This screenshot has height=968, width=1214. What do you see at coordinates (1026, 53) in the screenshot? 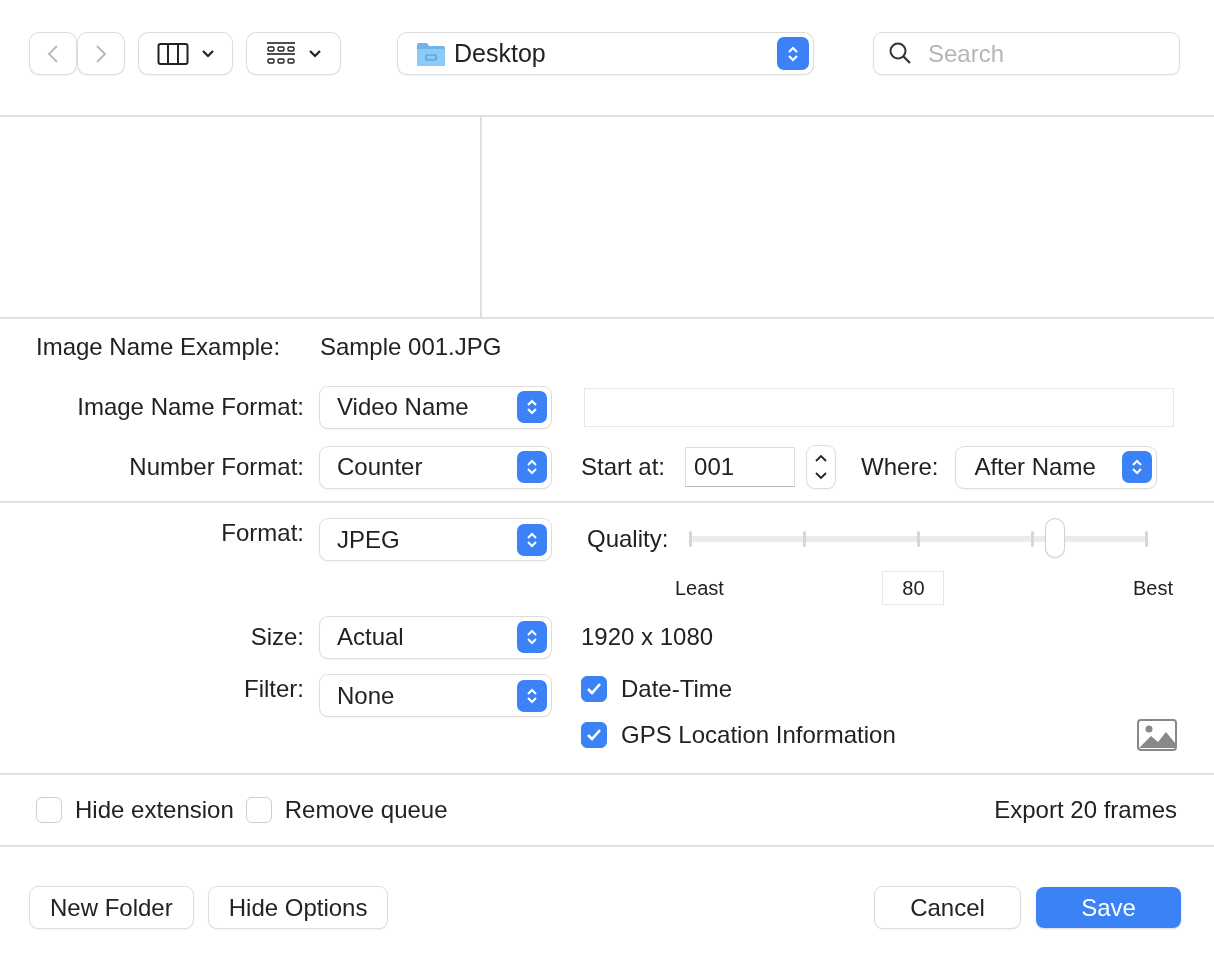
I see `search-field: Search` at bounding box center [1026, 53].